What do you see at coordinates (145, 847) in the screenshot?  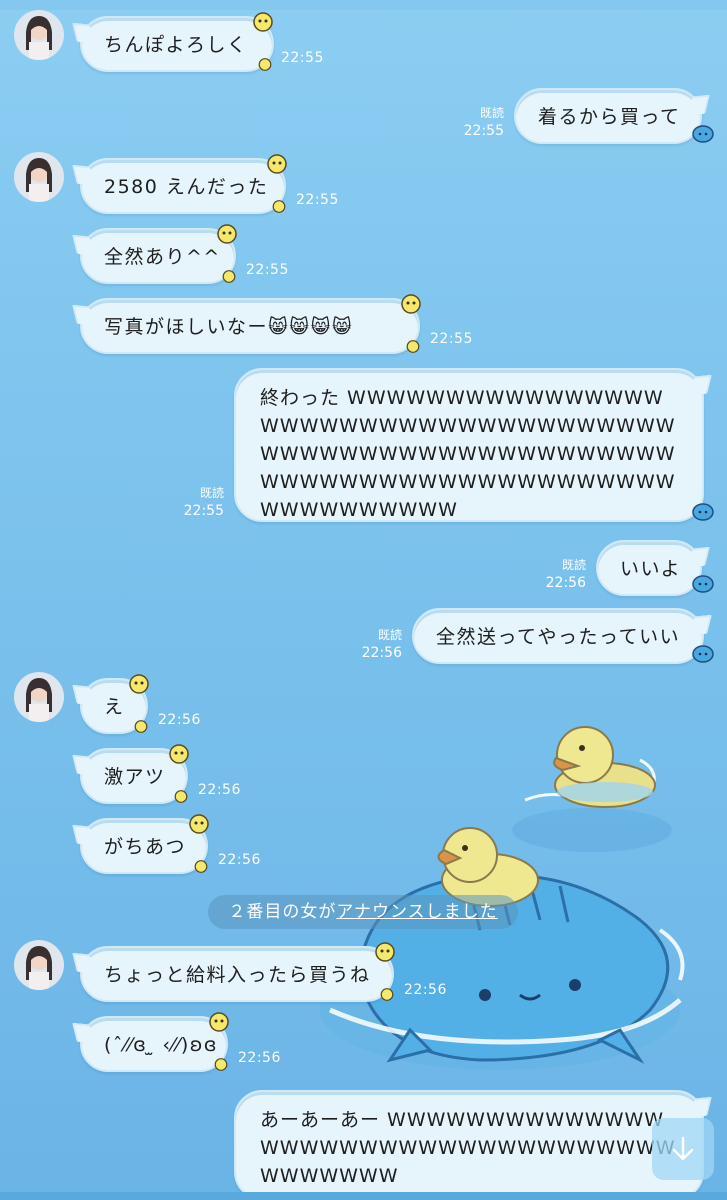 I see `message-text: がちあつ` at bounding box center [145, 847].